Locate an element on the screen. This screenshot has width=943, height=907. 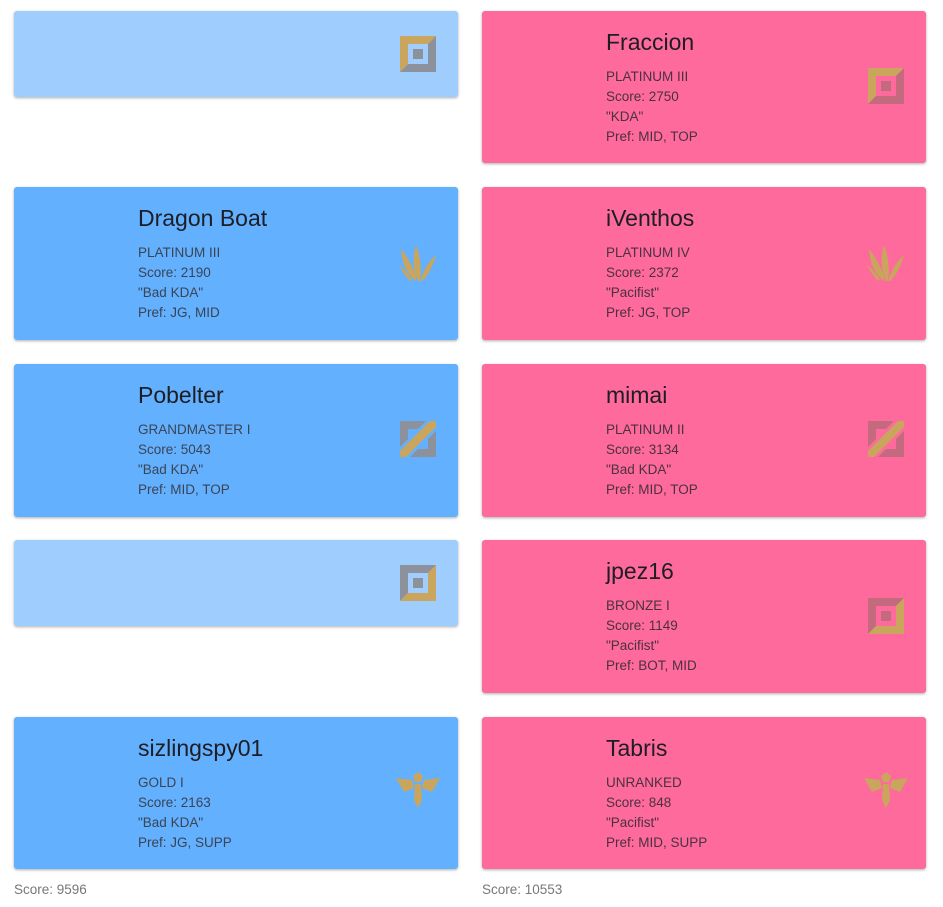
player-pref: Pref: MID, SUPP is located at coordinates (657, 842).